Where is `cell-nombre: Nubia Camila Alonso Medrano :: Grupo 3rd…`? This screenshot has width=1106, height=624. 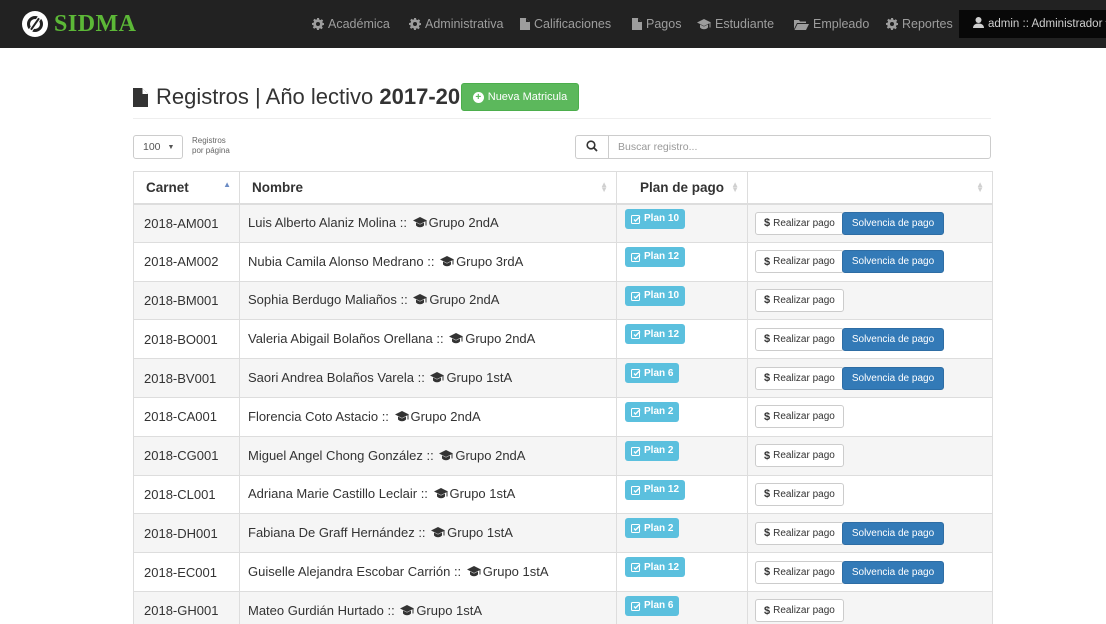
cell-nombre: Nubia Camila Alonso Medrano :: Grupo 3rd… is located at coordinates (428, 261).